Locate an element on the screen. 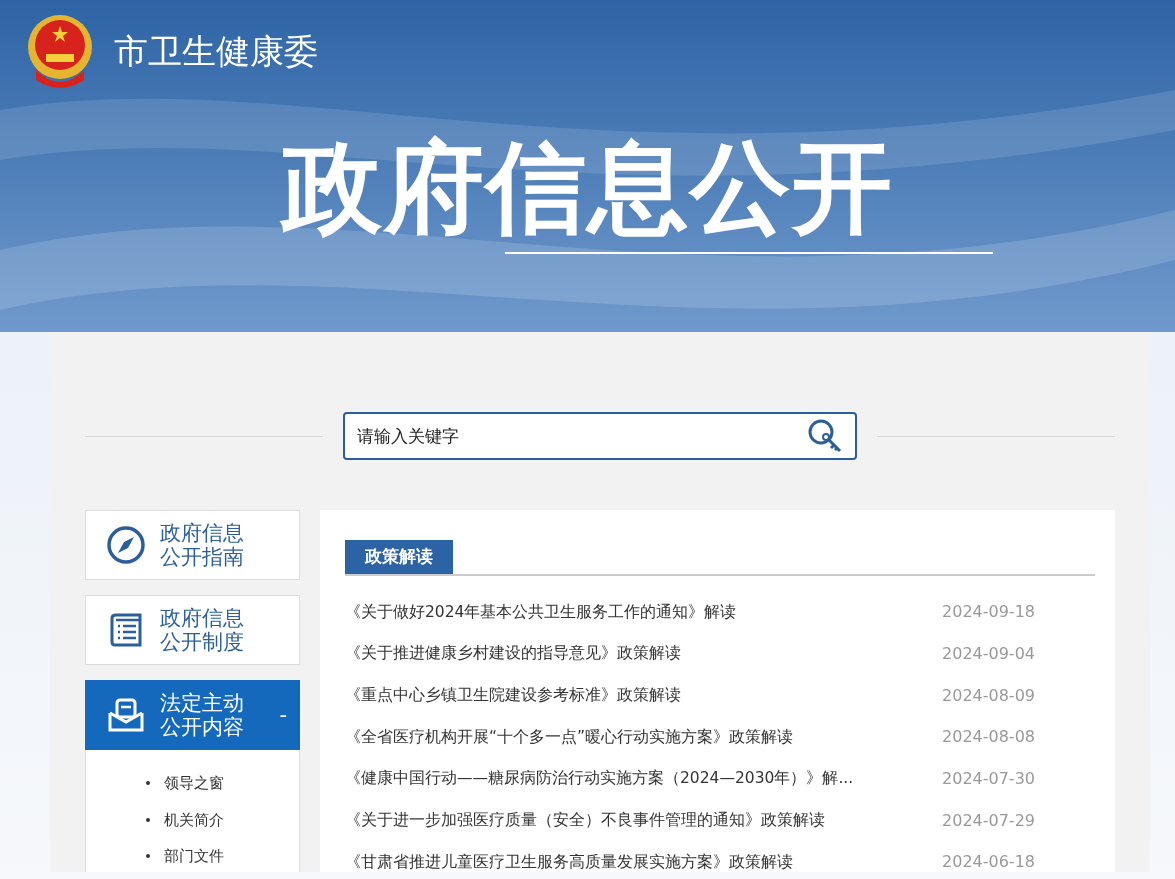  sidebar-item-label: 法定主动公开内容 is located at coordinates (202, 715).